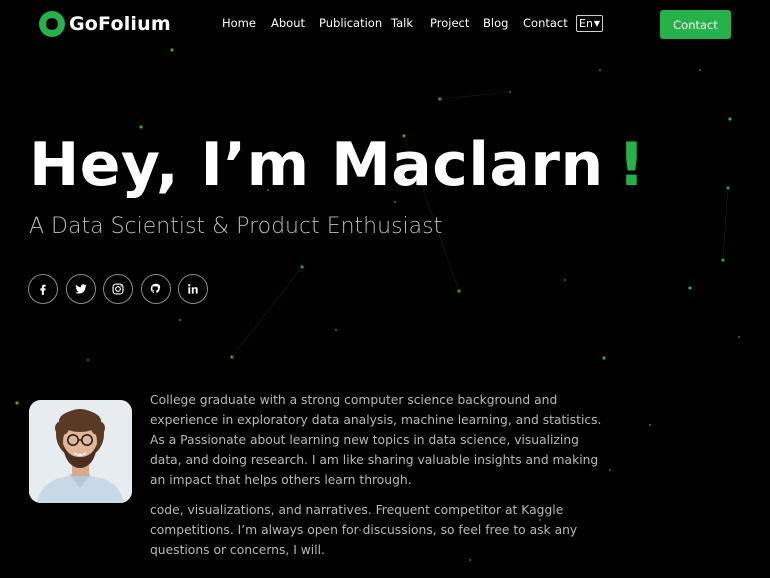 This screenshot has width=770, height=578. What do you see at coordinates (288, 23) in the screenshot?
I see `nav-about: About` at bounding box center [288, 23].